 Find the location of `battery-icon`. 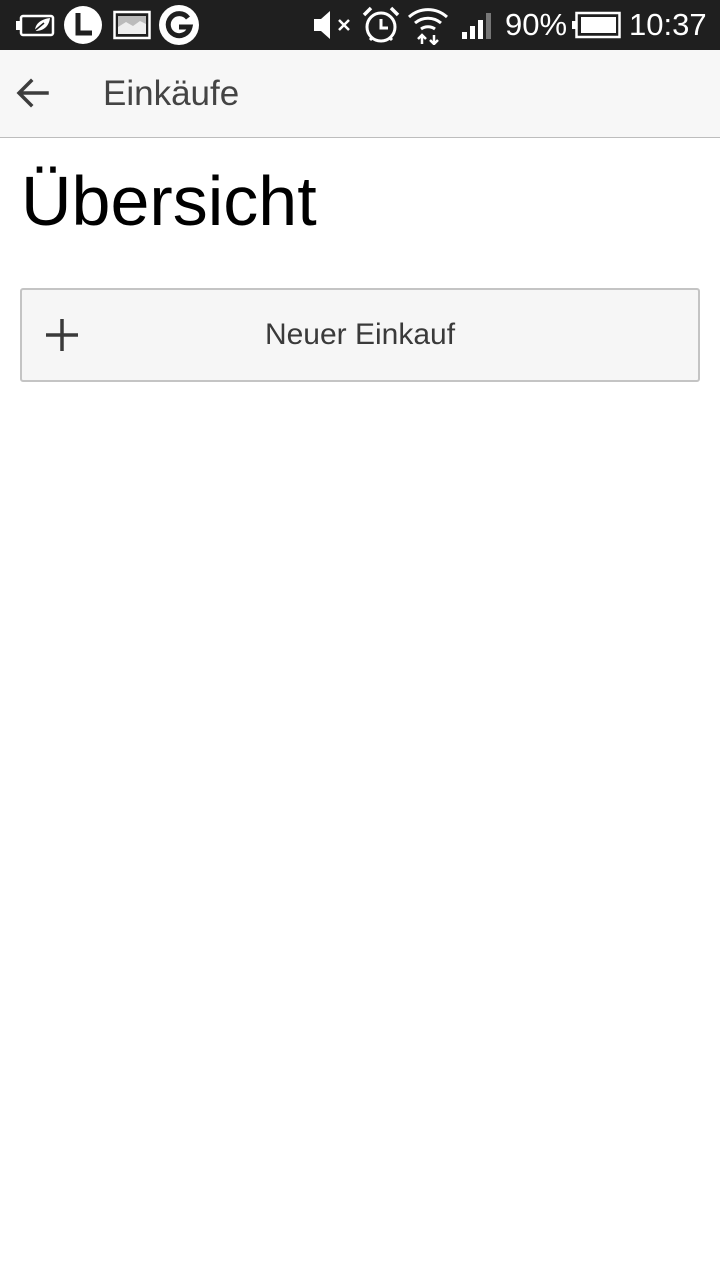

battery-icon is located at coordinates (596, 25).